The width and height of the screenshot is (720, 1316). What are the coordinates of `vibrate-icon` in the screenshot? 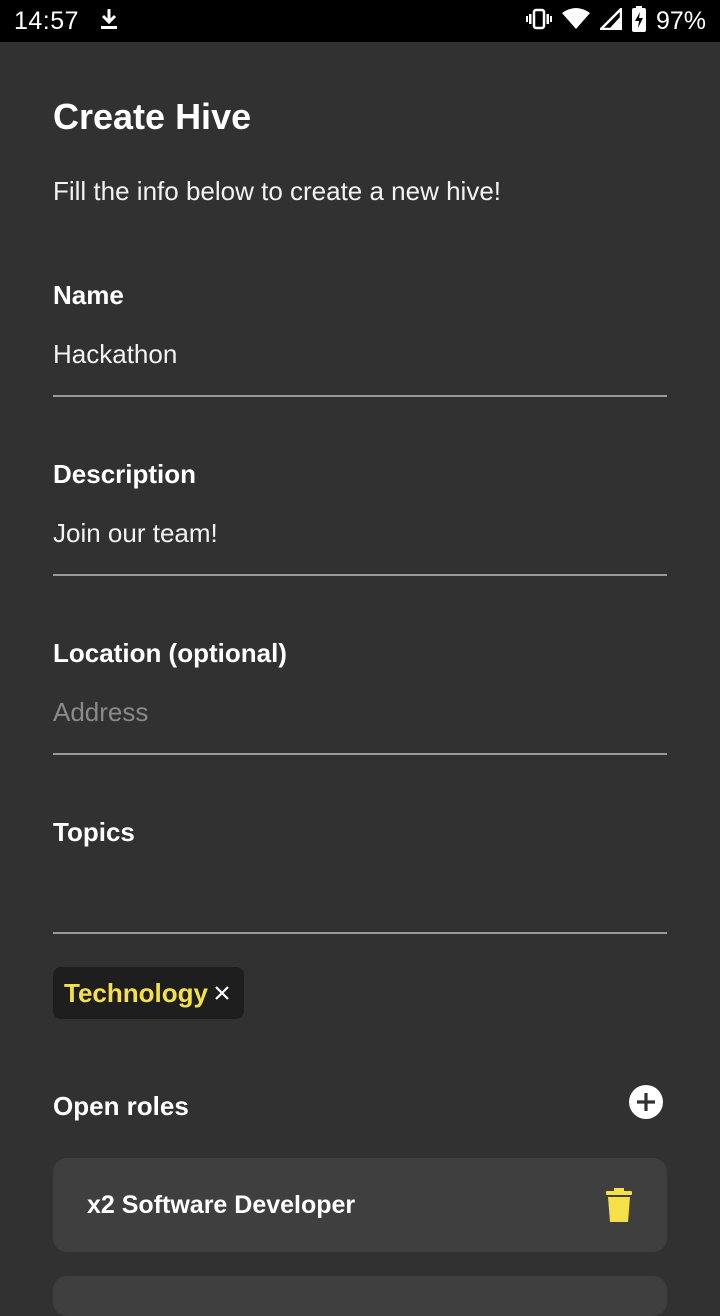 It's located at (538, 21).